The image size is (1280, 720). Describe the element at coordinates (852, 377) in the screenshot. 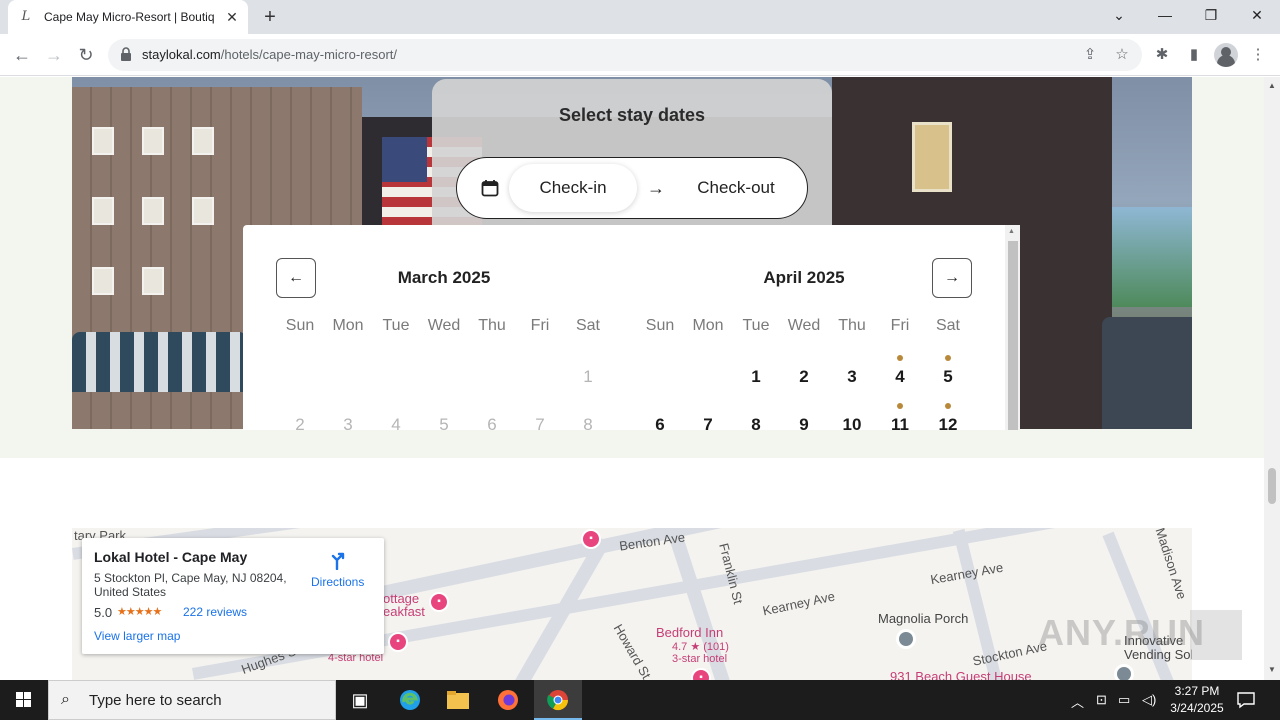

I see `calendar-day: 3` at that location.